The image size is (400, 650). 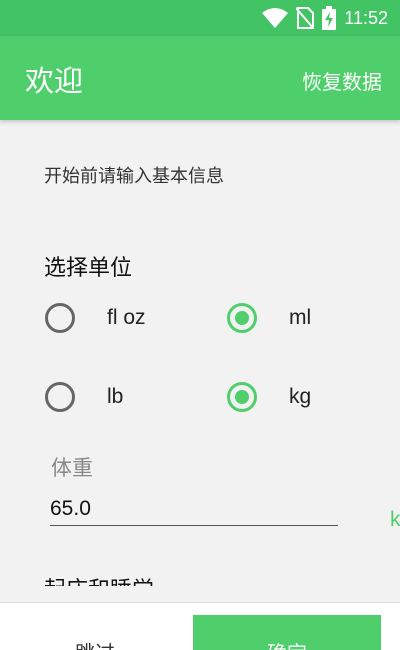 What do you see at coordinates (275, 18) in the screenshot?
I see `wifi-icon` at bounding box center [275, 18].